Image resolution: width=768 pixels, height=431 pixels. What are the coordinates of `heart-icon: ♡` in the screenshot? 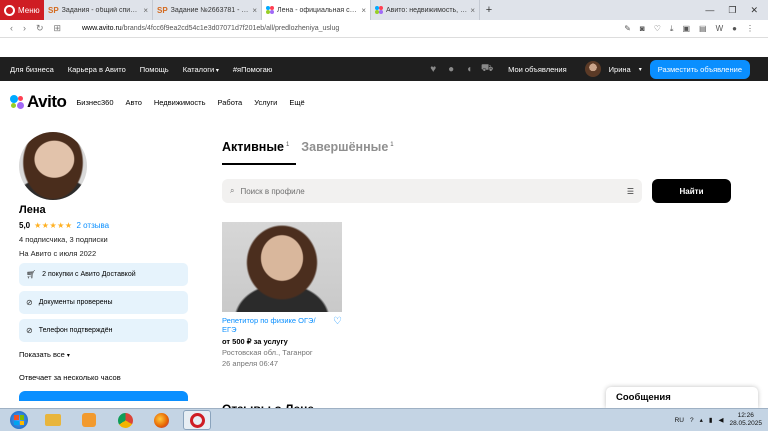 It's located at (657, 29).